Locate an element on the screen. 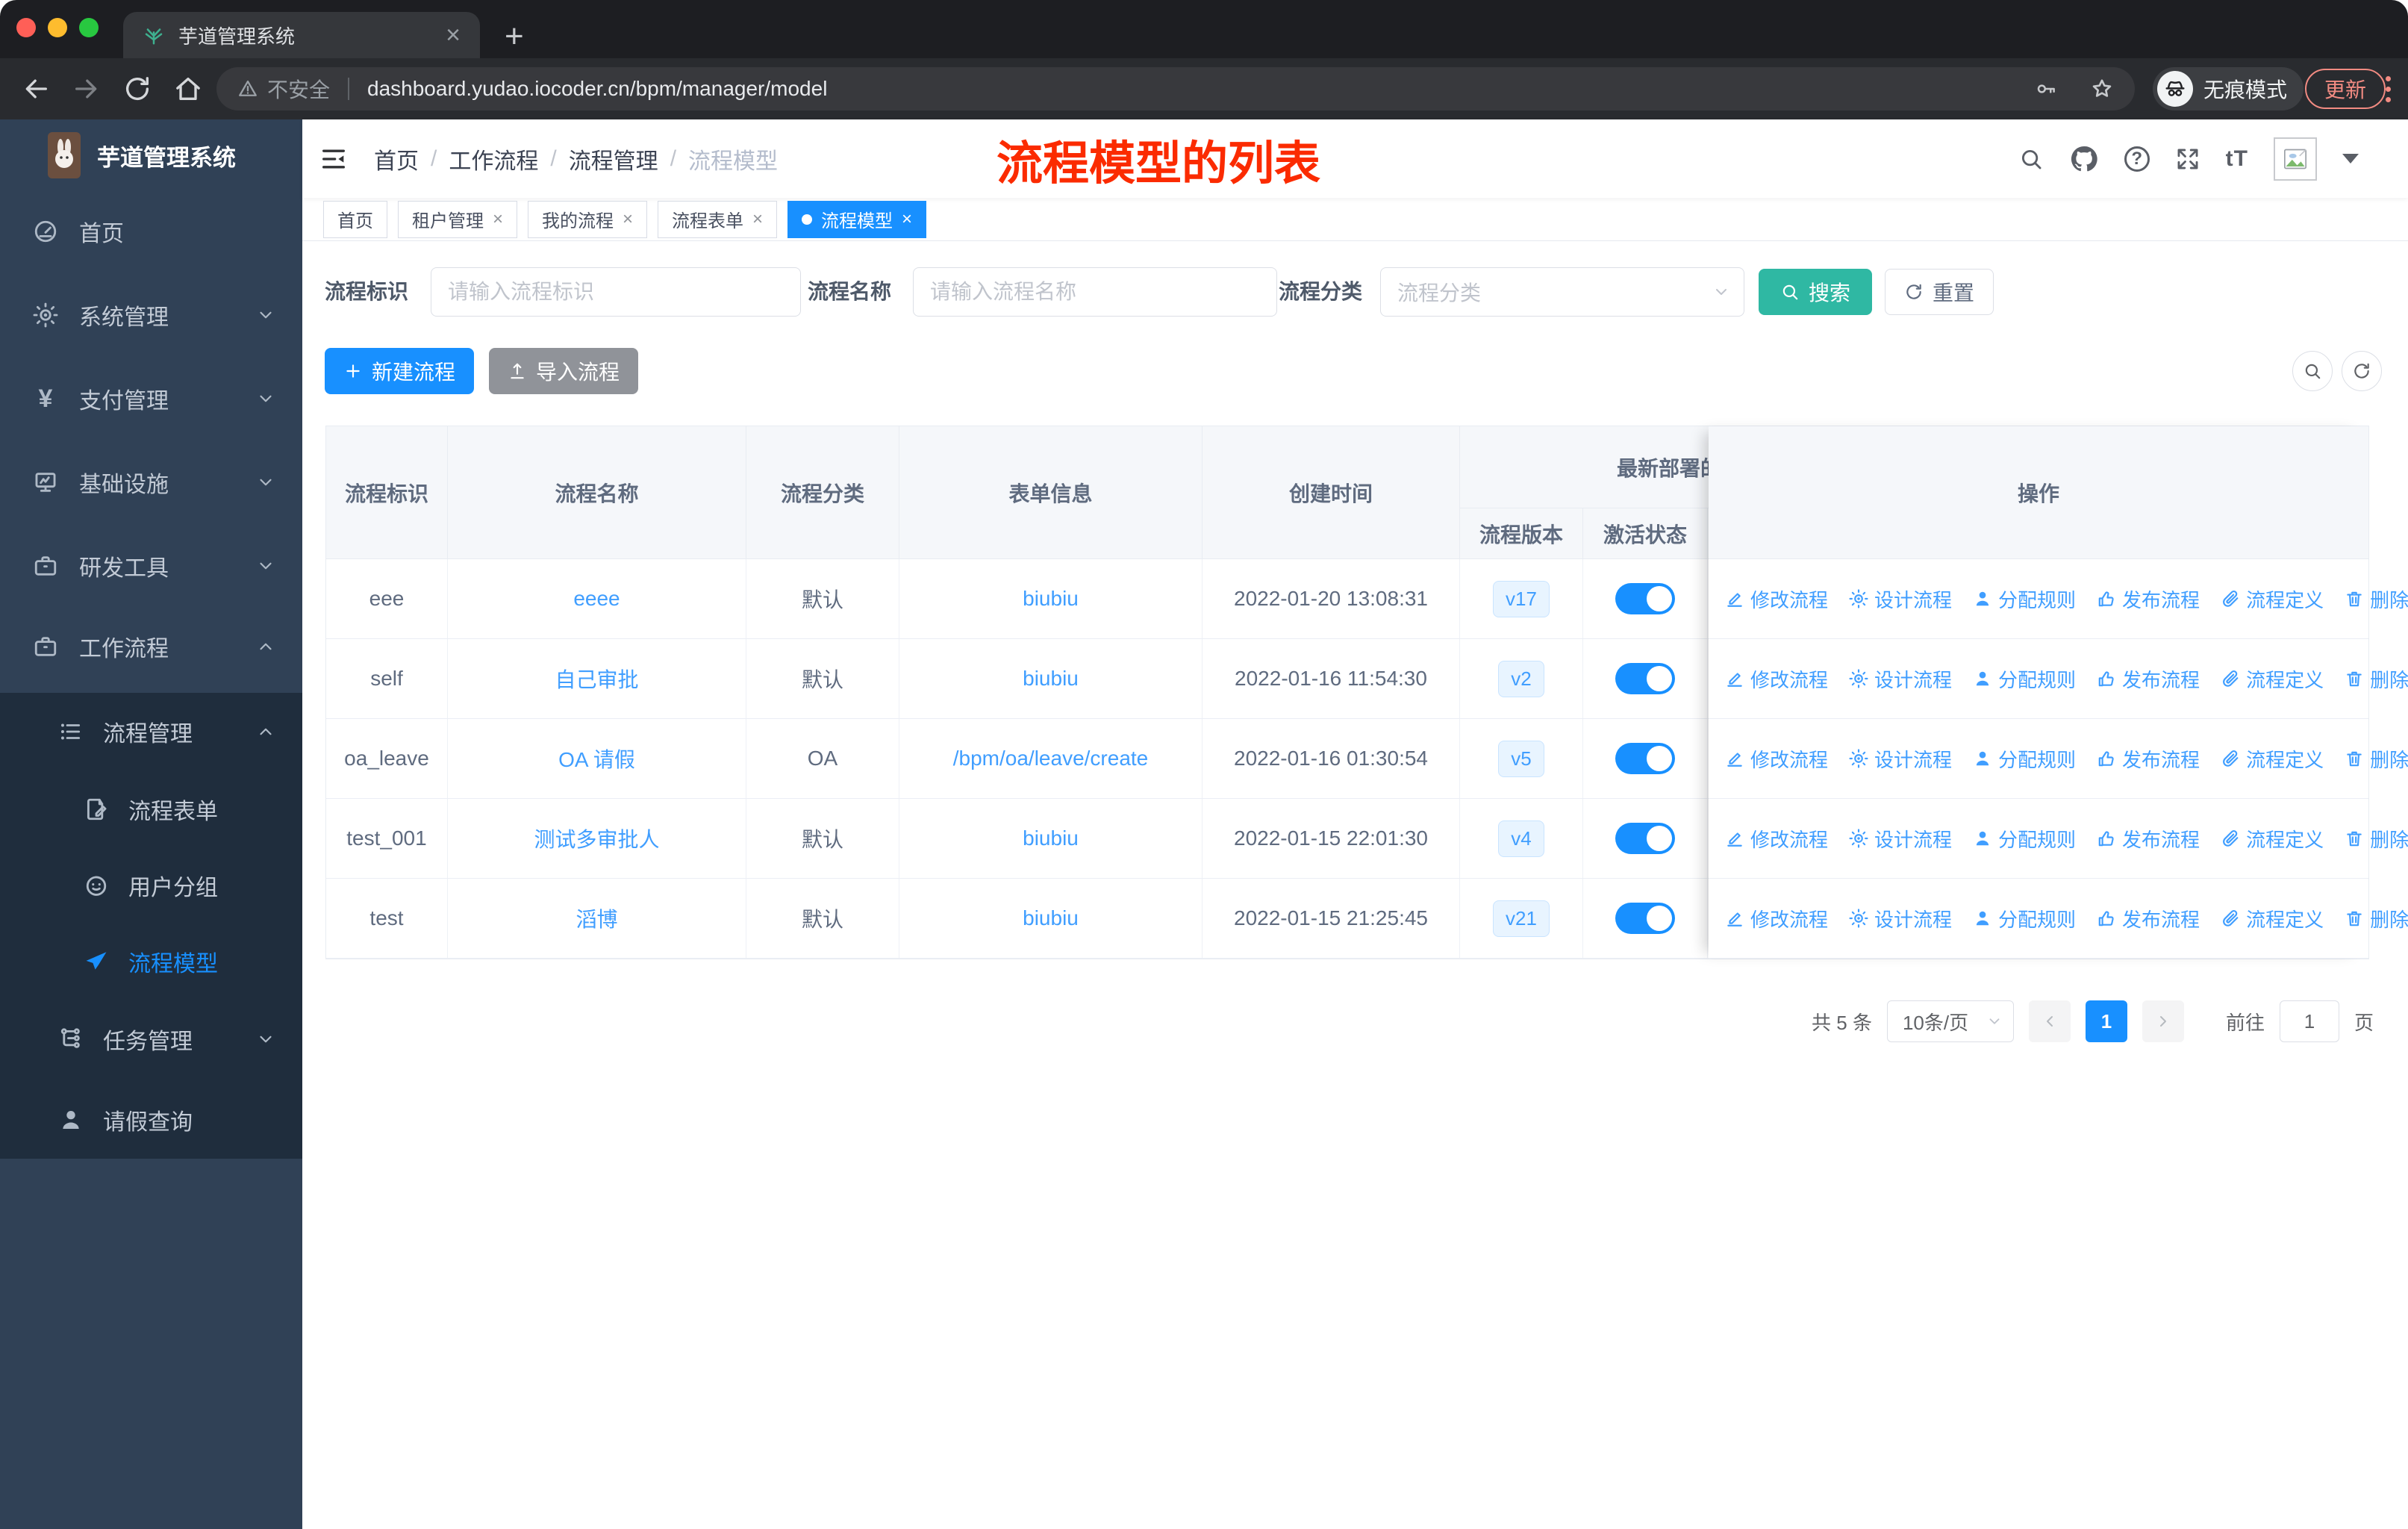  sidebar-item-workflow: 工作流程 is located at coordinates (151, 646).